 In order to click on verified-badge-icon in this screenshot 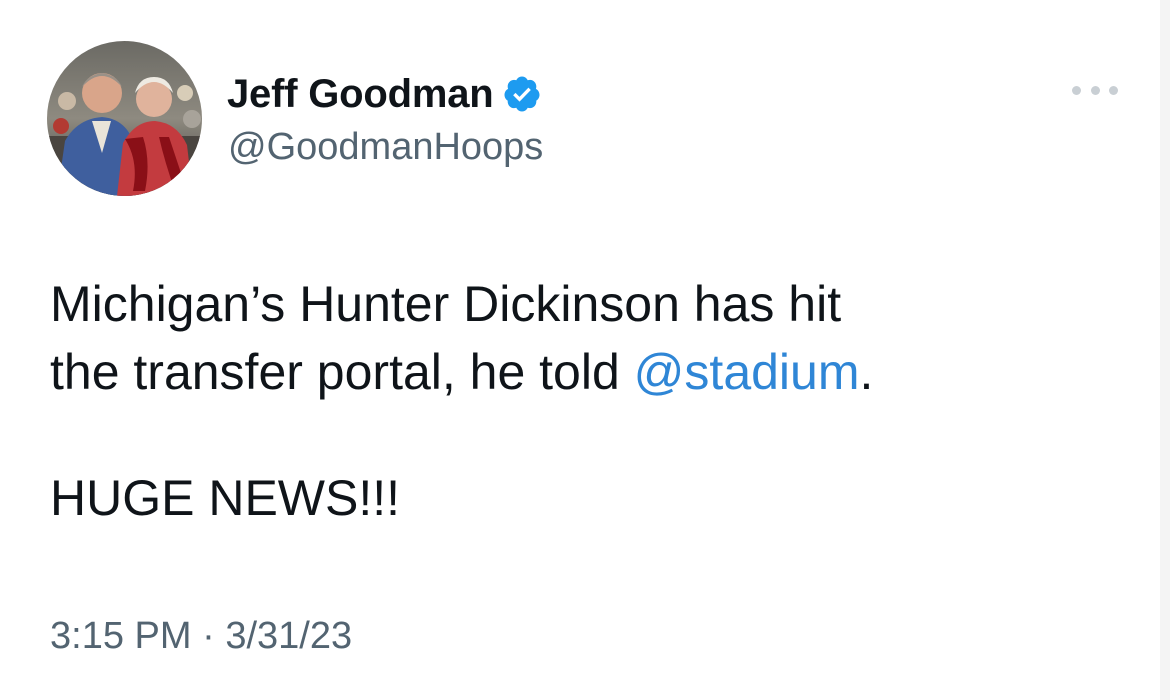, I will do `click(522, 94)`.